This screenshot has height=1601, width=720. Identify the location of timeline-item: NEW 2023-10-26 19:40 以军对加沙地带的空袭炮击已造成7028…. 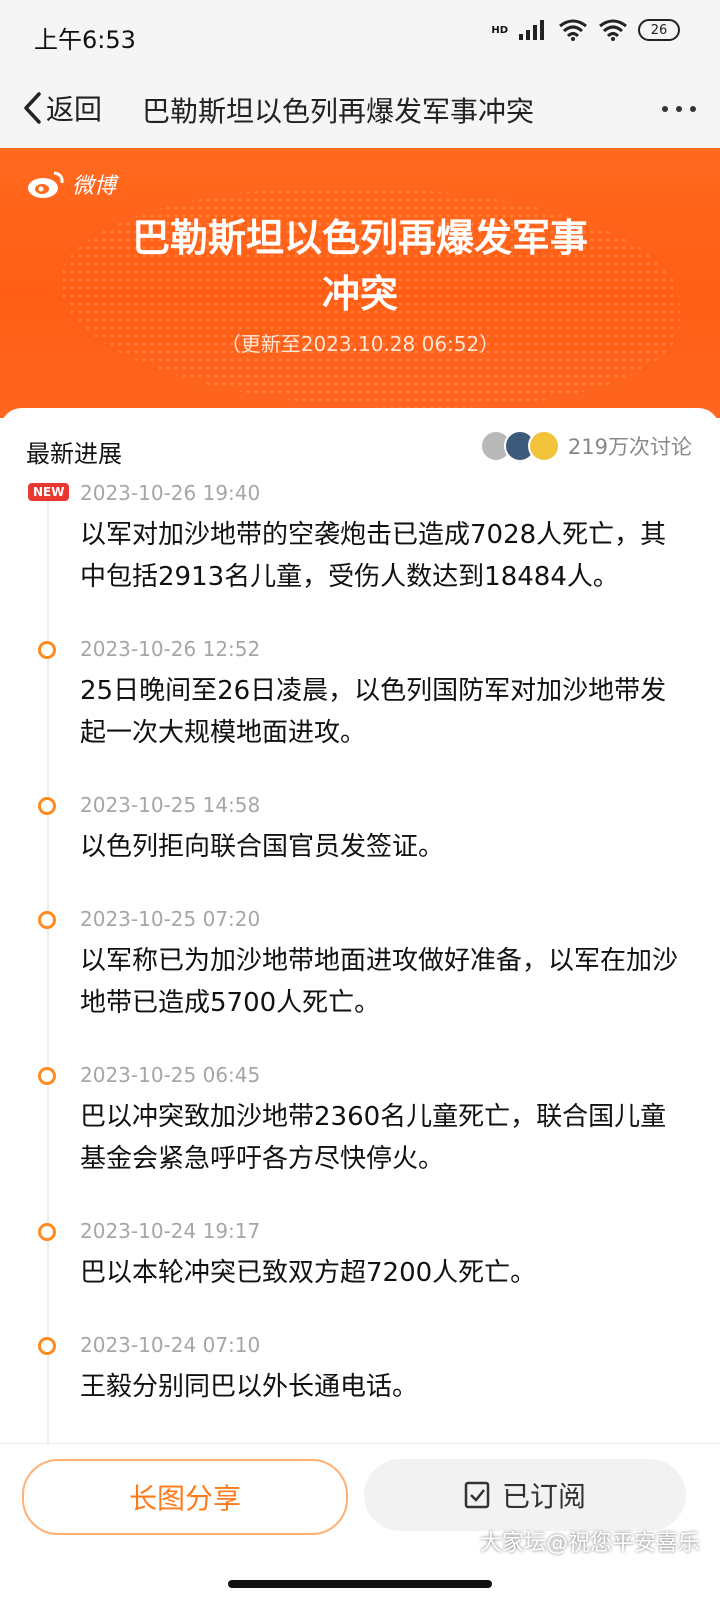
(360, 538).